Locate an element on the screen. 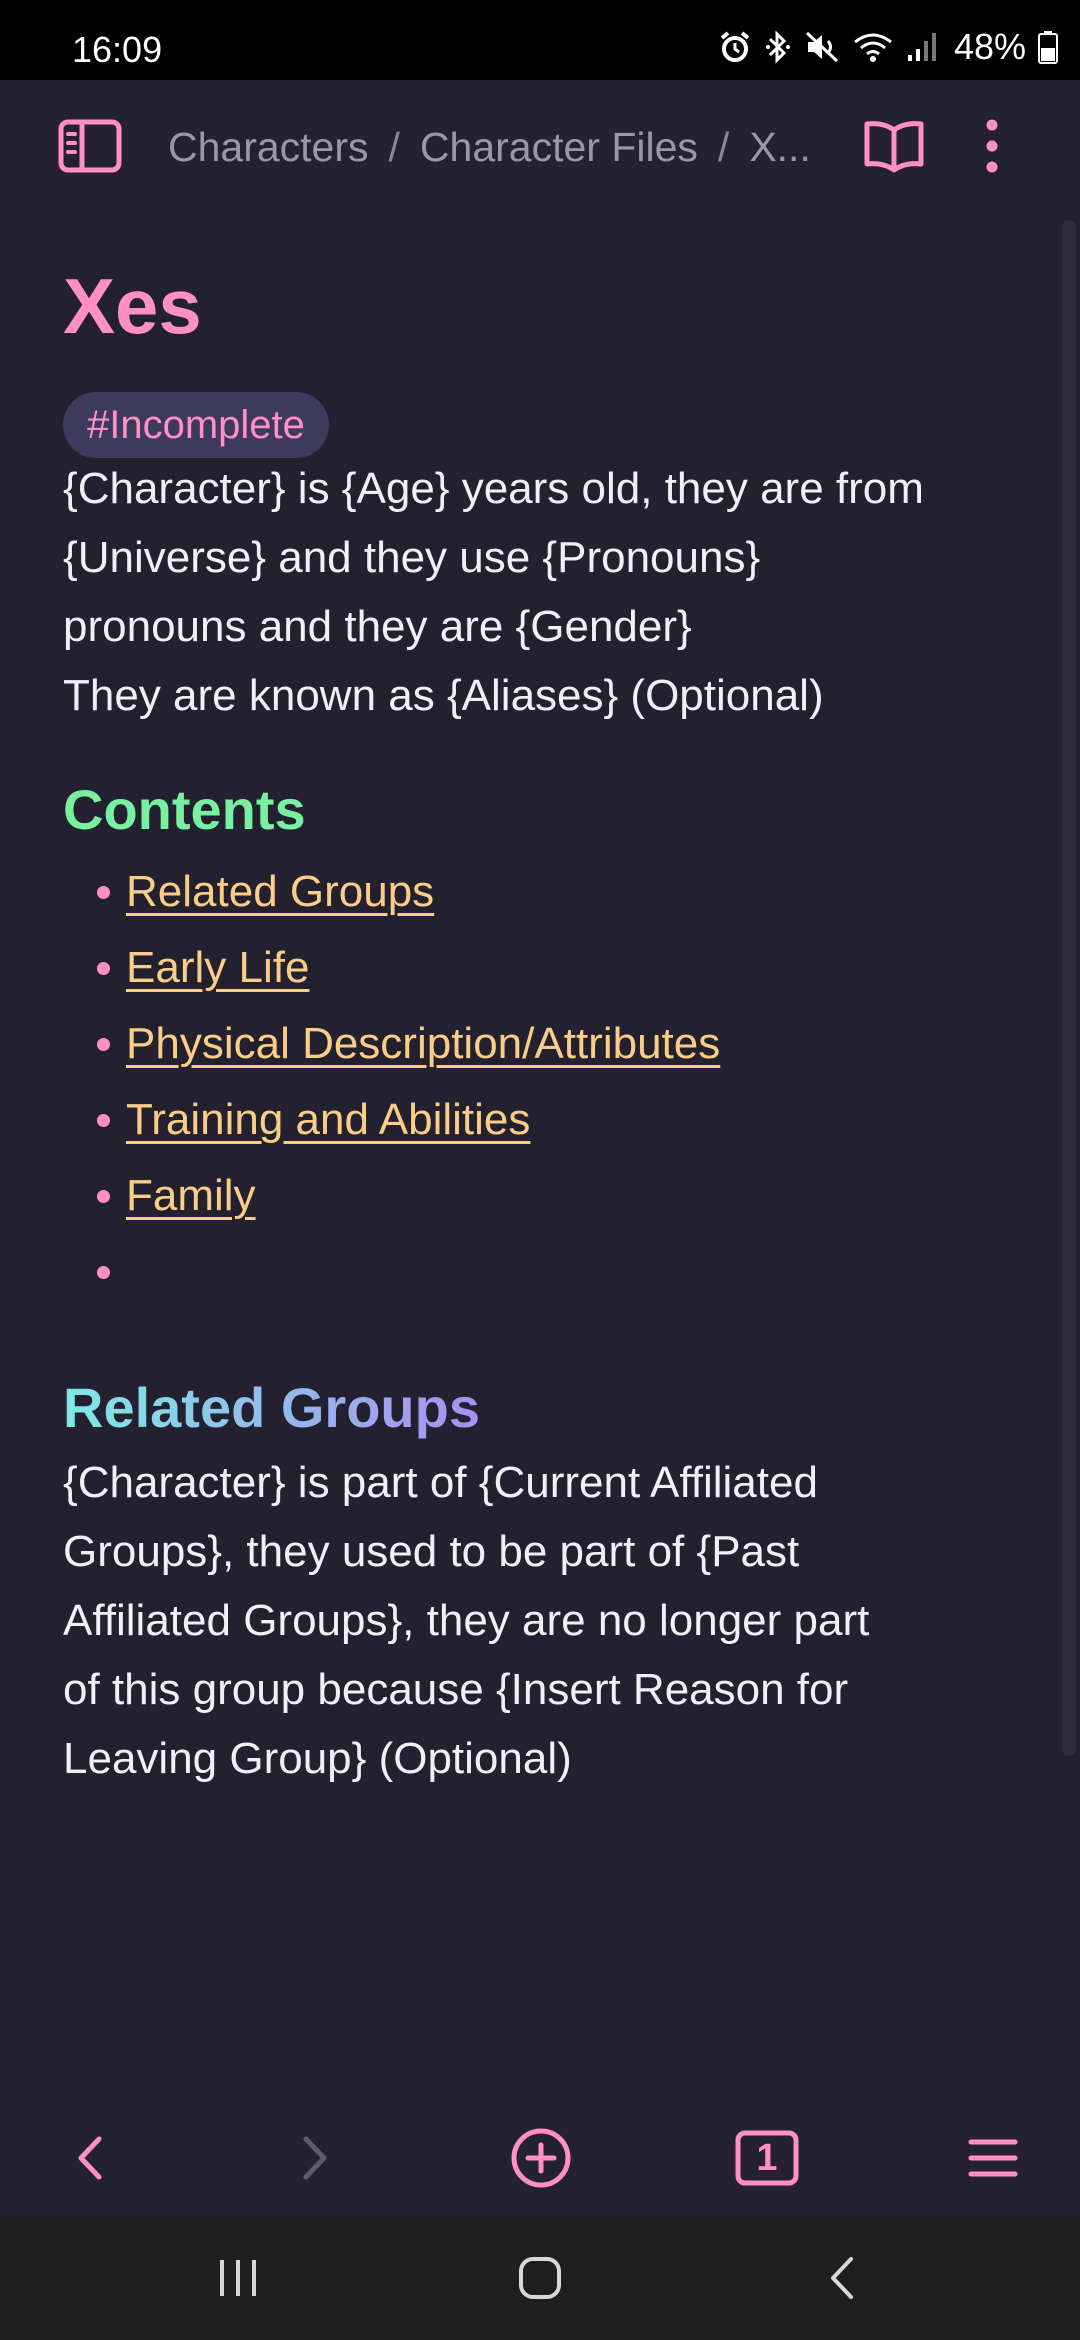  status-bar: 16:09 48% is located at coordinates (540, 40).